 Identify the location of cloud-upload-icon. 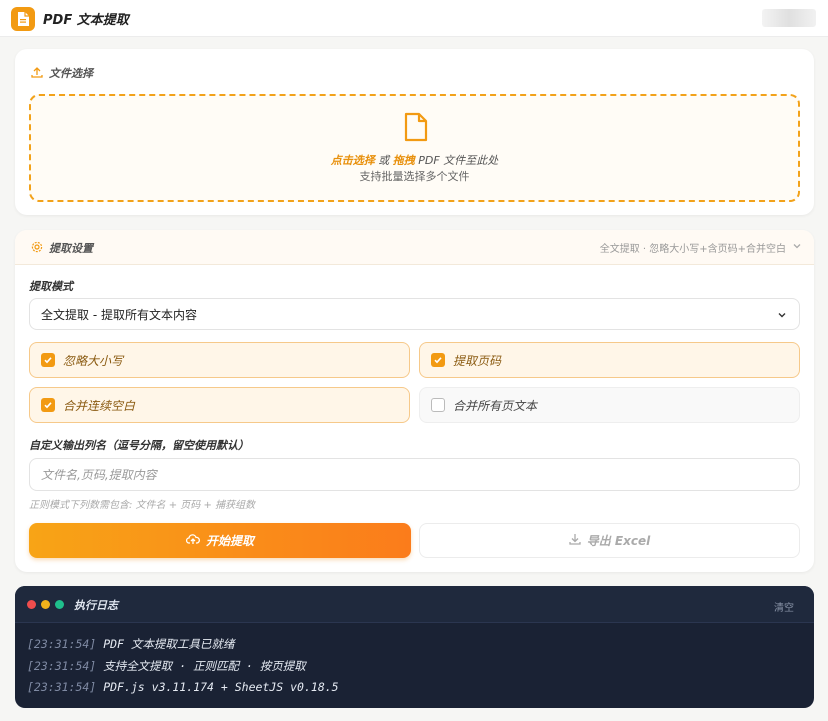
(192, 540).